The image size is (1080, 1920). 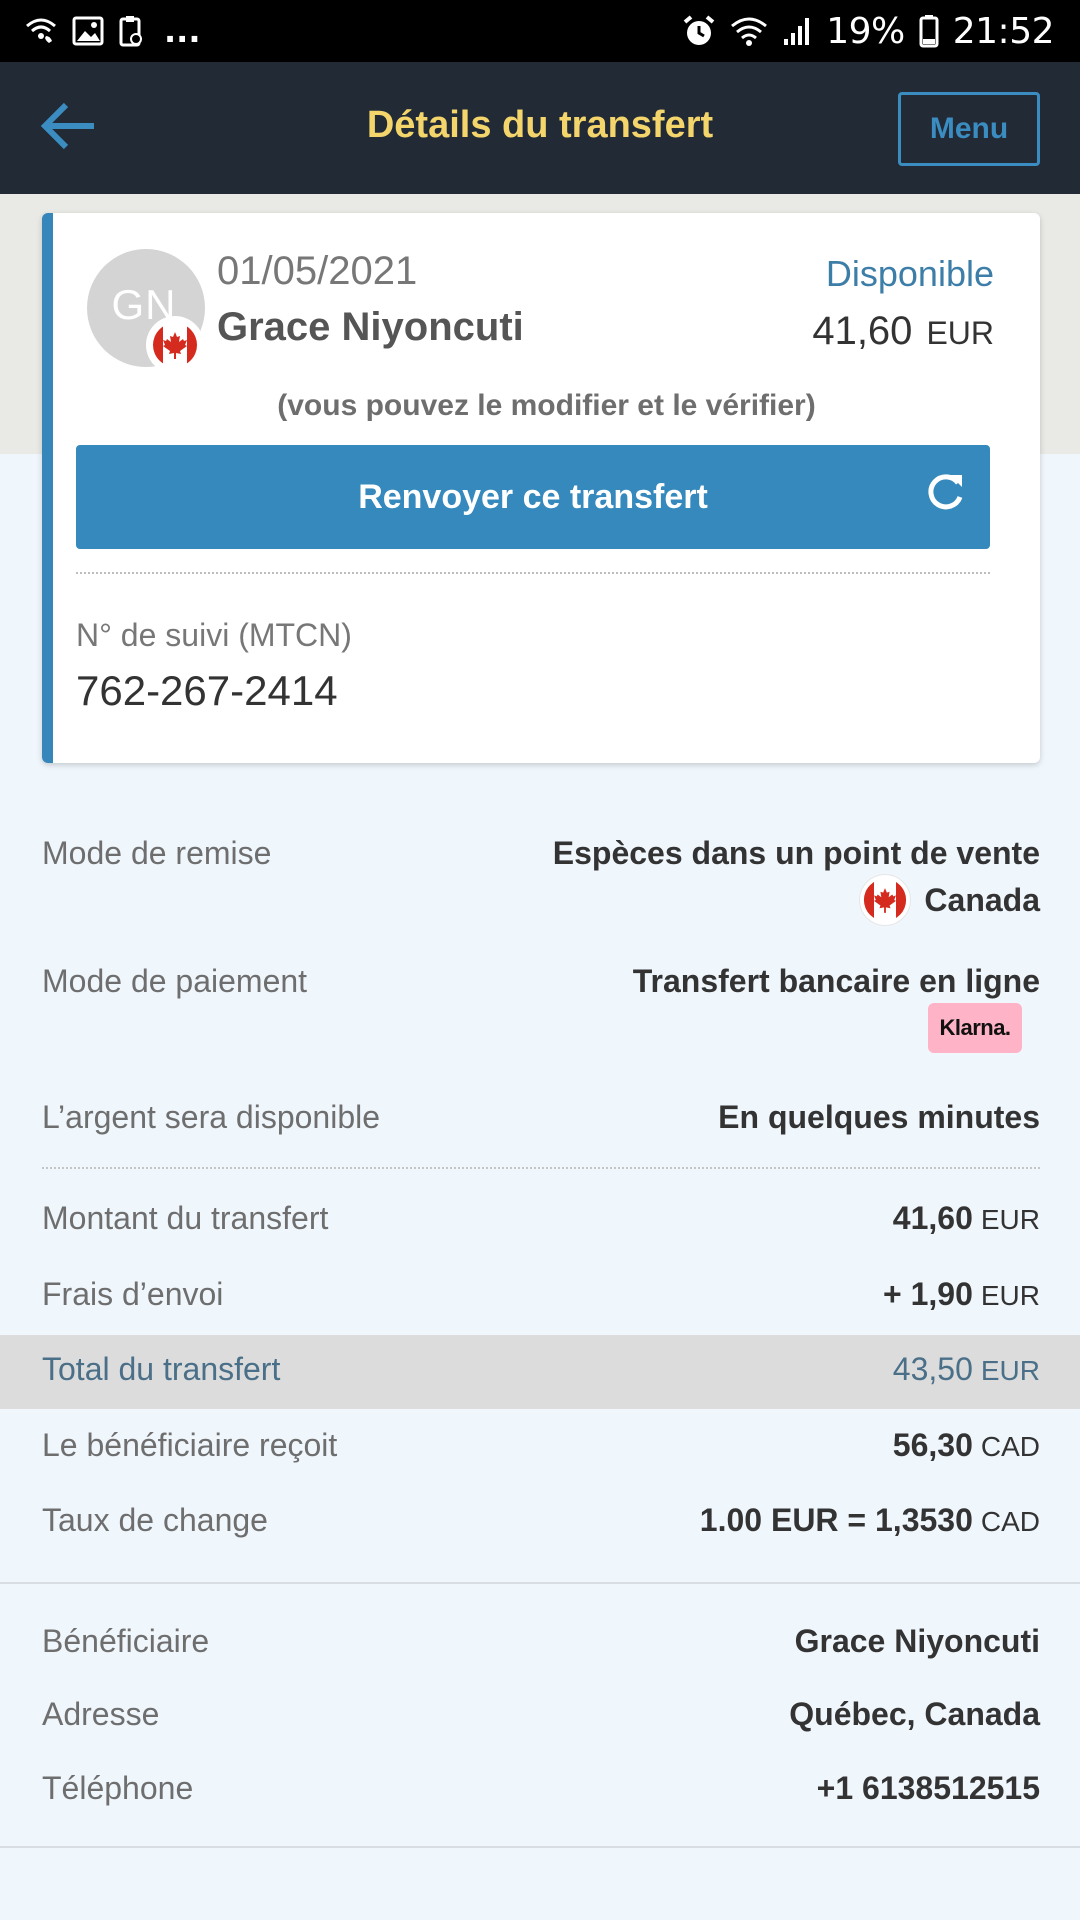 What do you see at coordinates (928, 1788) in the screenshot?
I see `phone-value: +1 6138512515` at bounding box center [928, 1788].